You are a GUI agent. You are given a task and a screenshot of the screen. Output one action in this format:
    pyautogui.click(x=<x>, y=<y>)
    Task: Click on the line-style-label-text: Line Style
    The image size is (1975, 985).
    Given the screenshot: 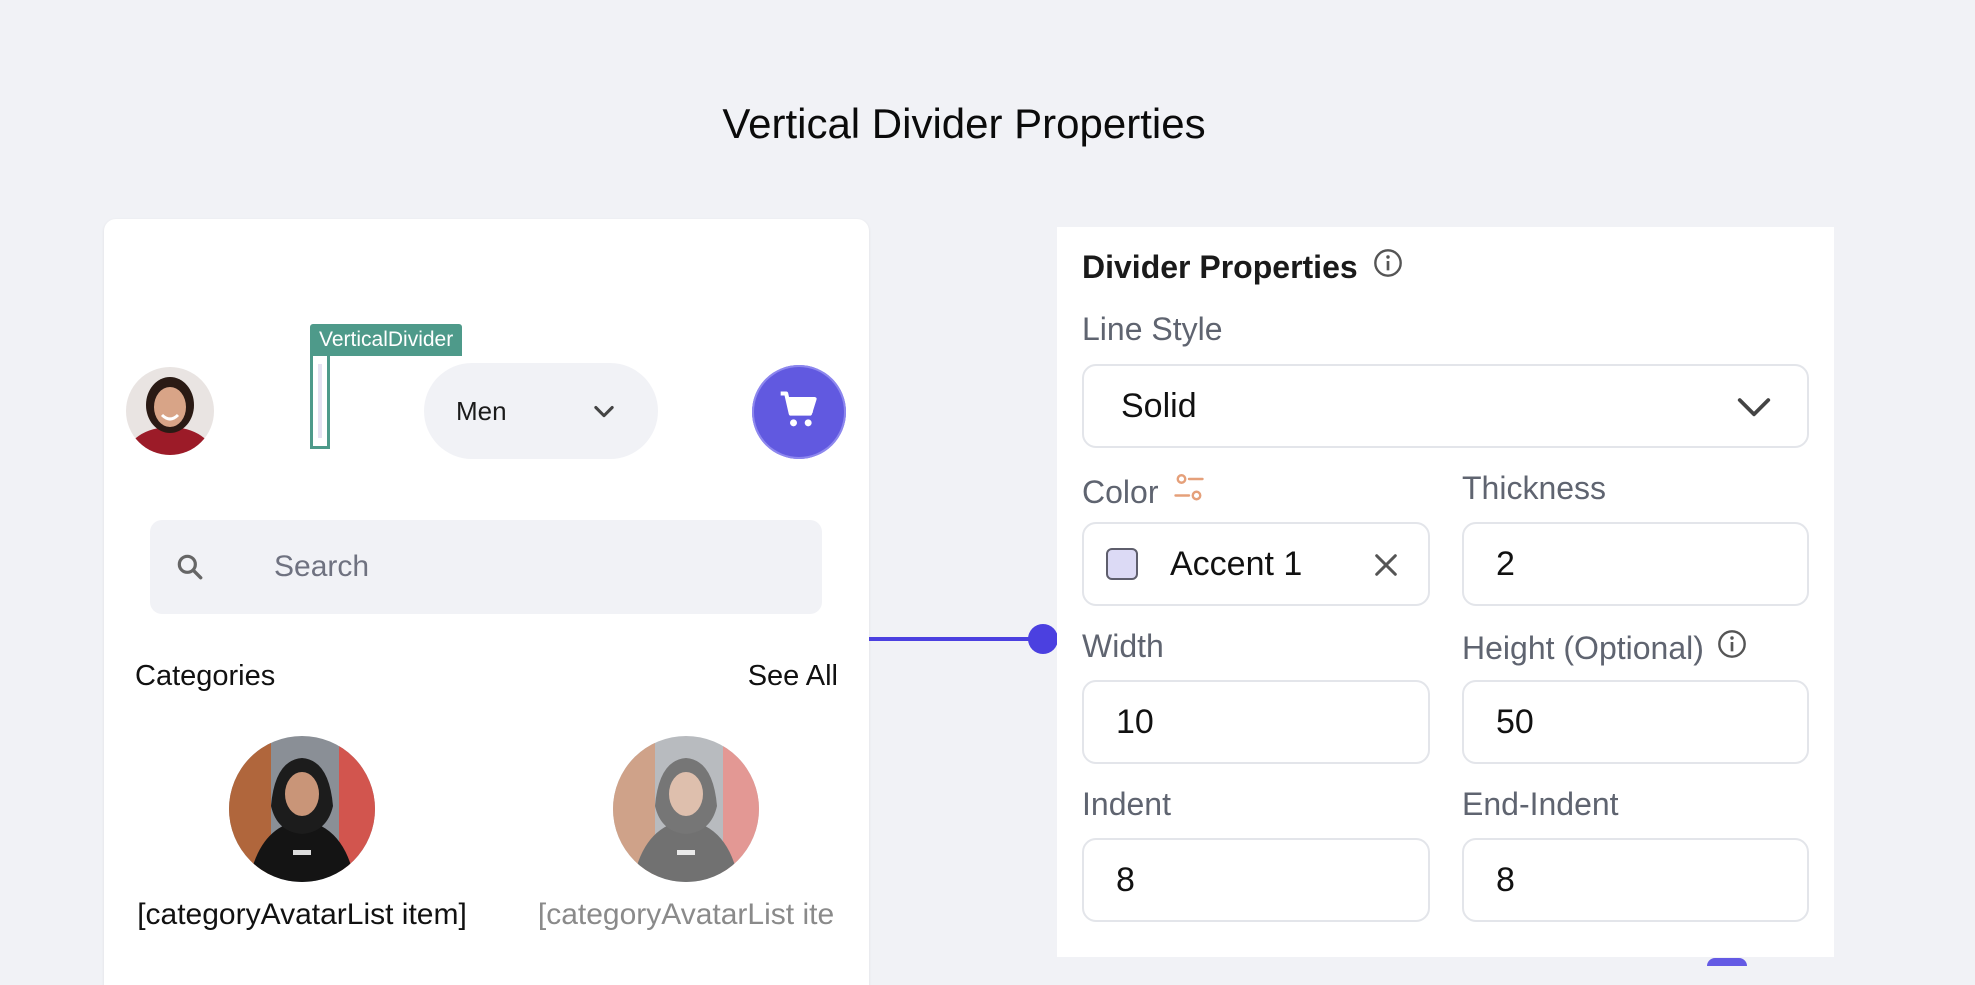 What is the action you would take?
    pyautogui.click(x=1152, y=329)
    